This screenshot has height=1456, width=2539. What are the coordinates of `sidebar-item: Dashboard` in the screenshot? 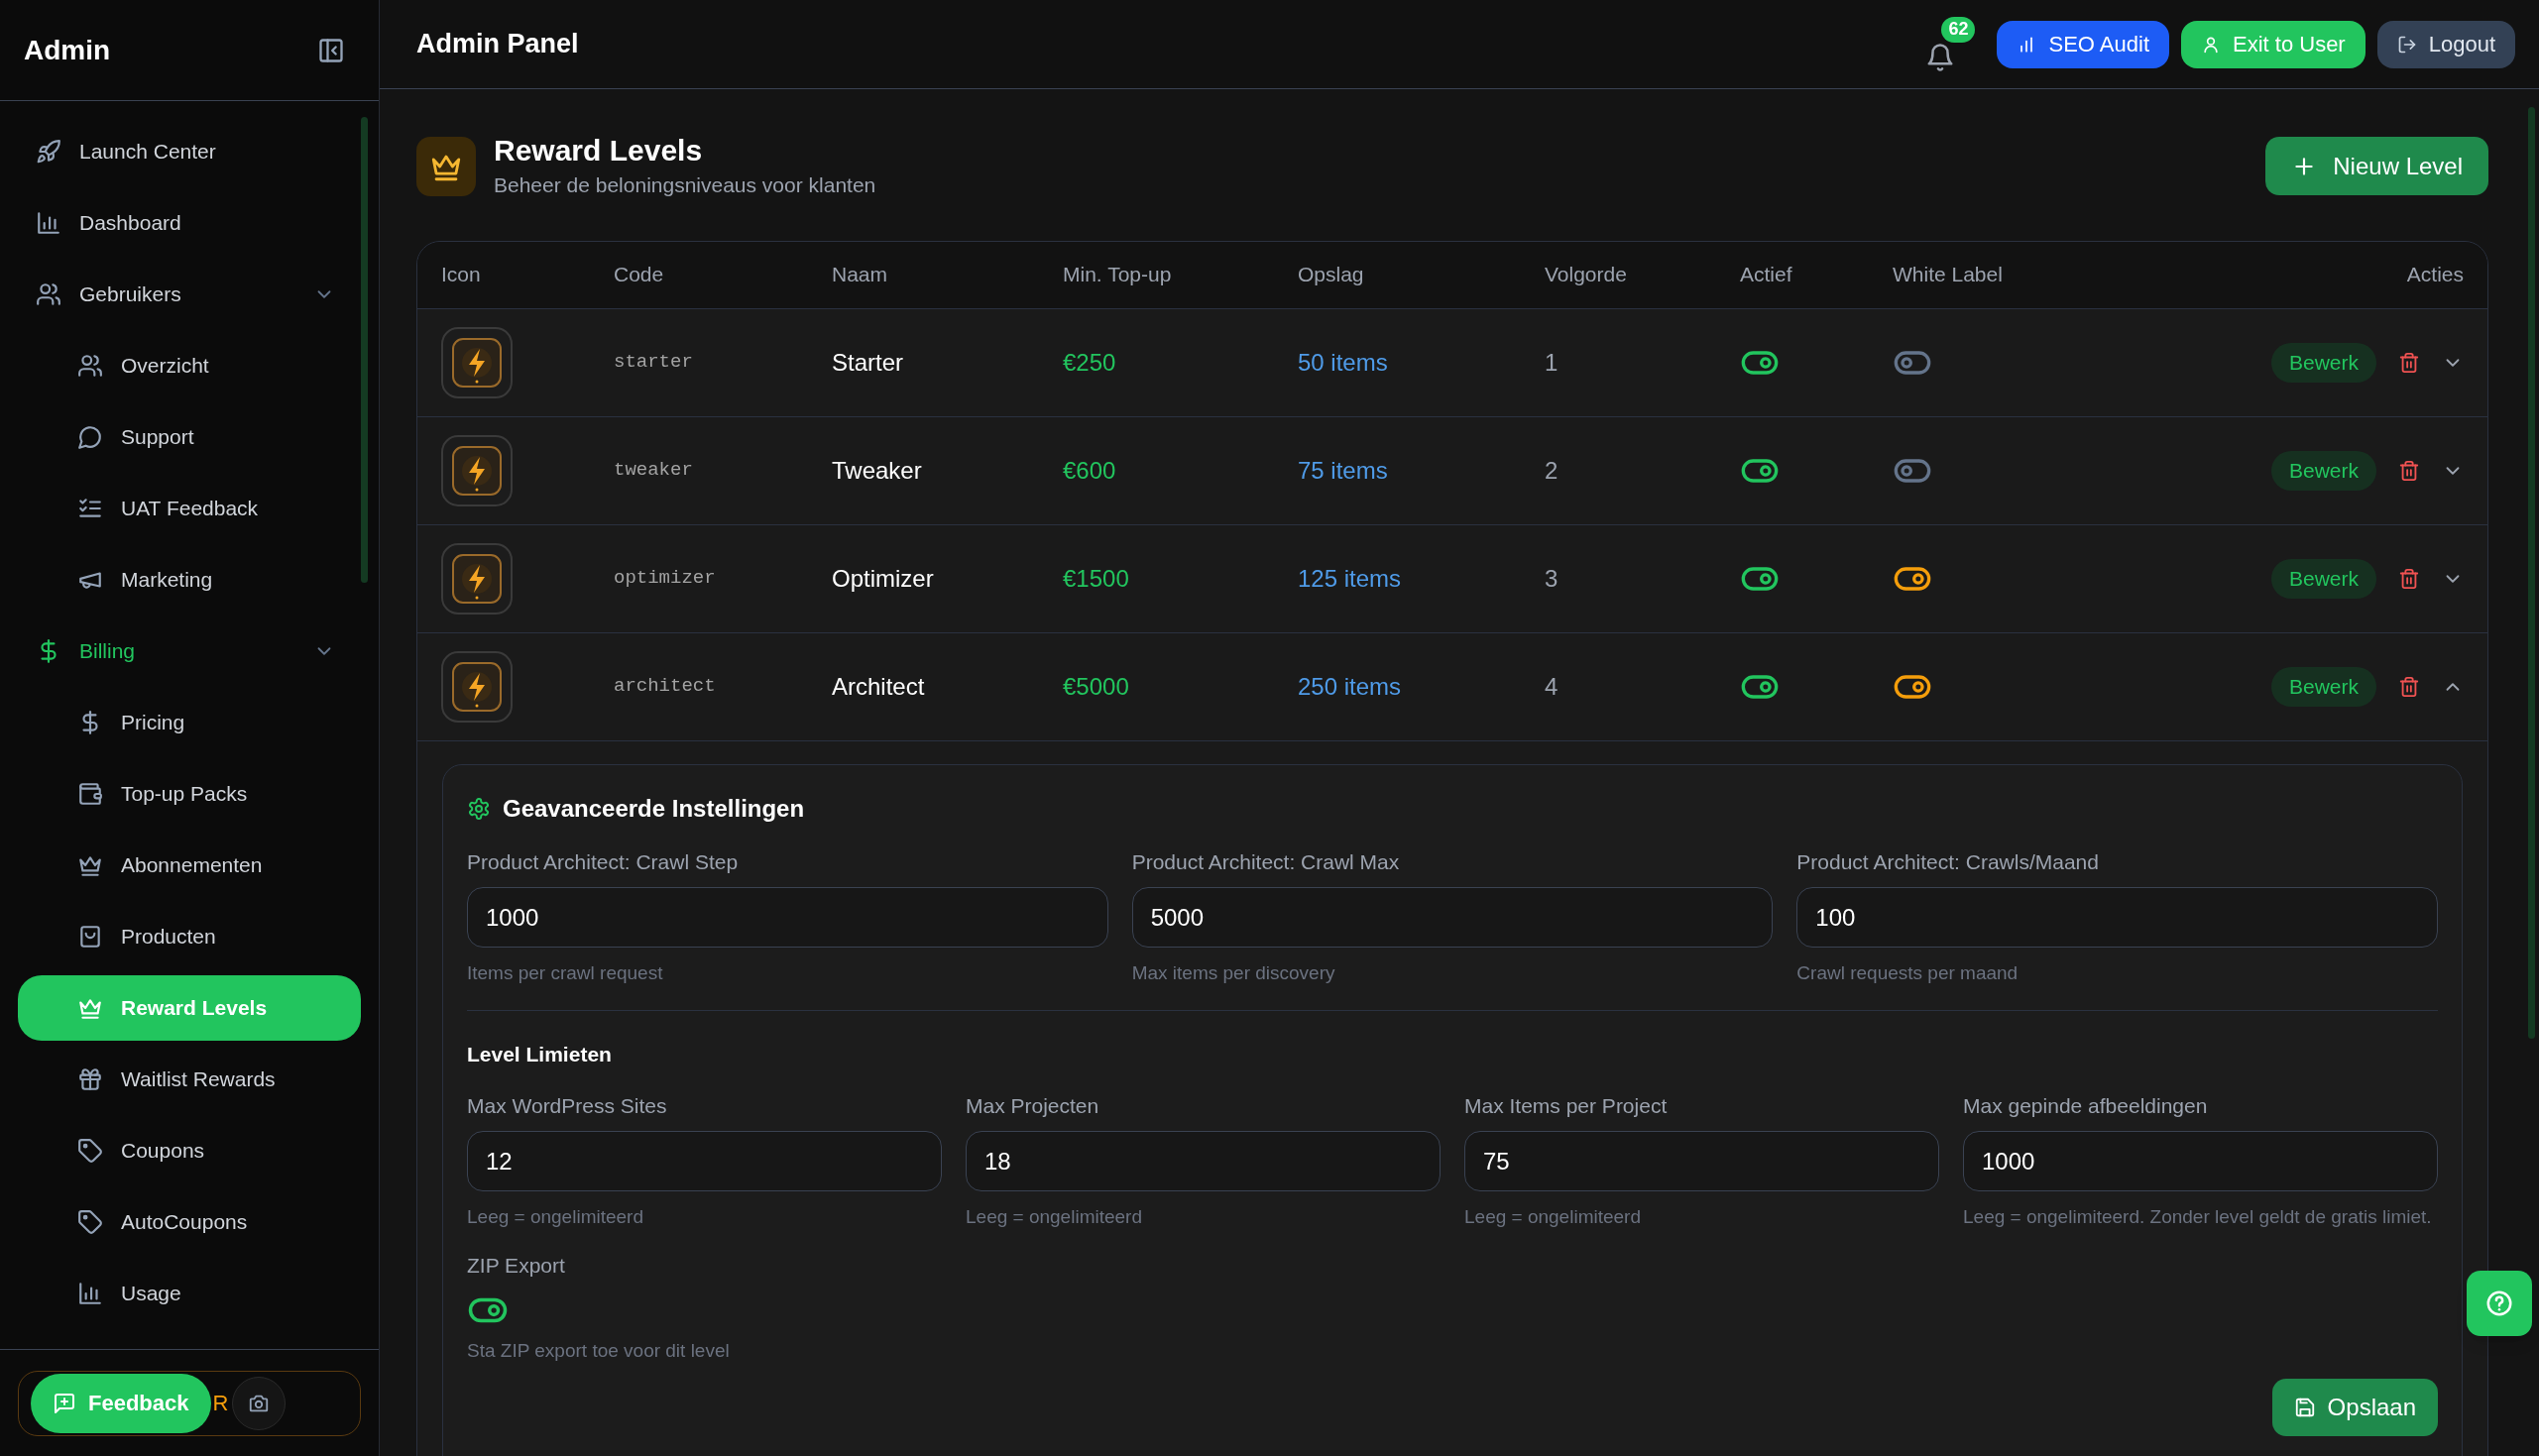 It's located at (189, 223).